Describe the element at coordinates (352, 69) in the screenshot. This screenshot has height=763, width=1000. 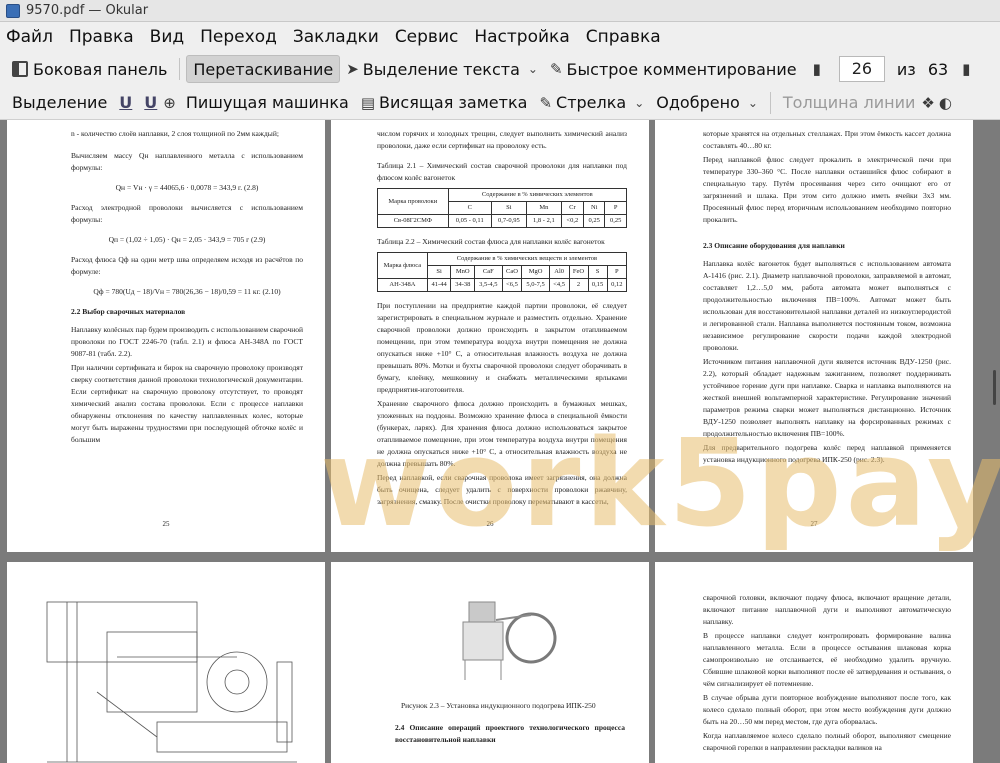
I see `cursor-arrow-icon: ➤` at that location.